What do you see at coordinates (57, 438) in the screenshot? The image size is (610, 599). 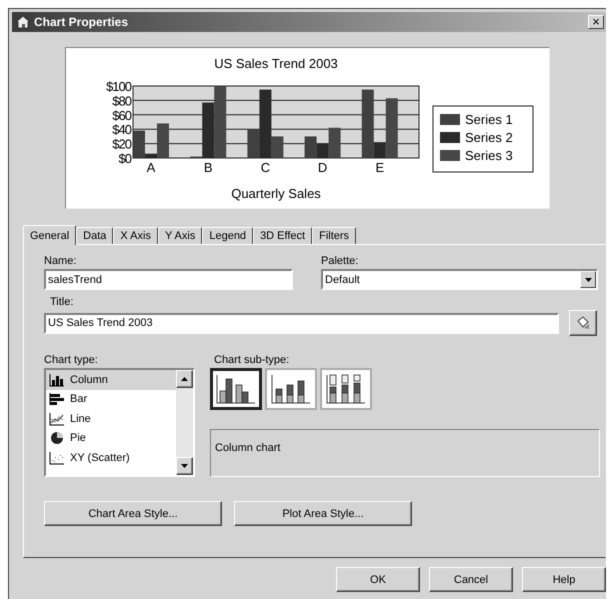 I see `pie-chart-icon` at bounding box center [57, 438].